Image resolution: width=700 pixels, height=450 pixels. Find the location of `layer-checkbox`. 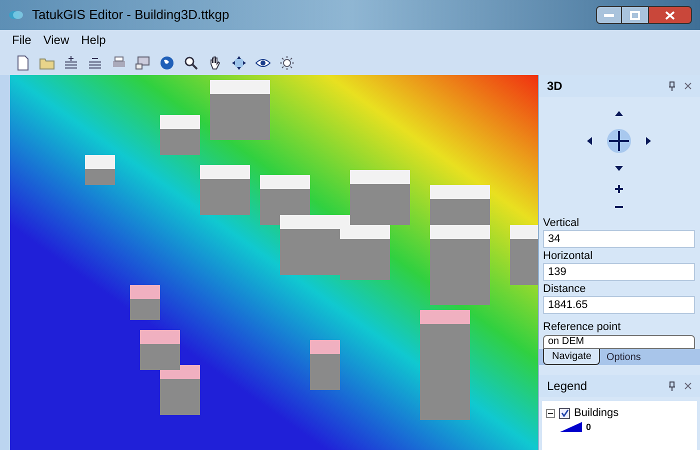

layer-checkbox is located at coordinates (564, 413).